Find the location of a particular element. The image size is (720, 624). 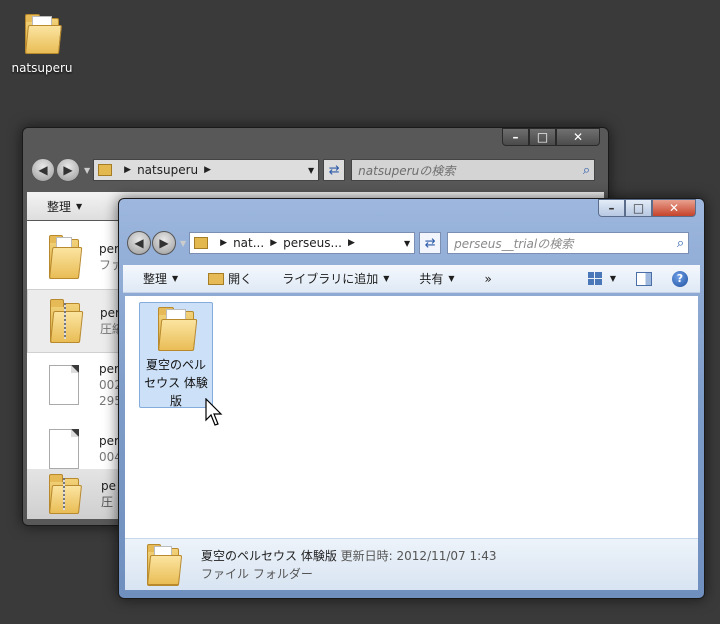

details-name: pe is located at coordinates (108, 486).